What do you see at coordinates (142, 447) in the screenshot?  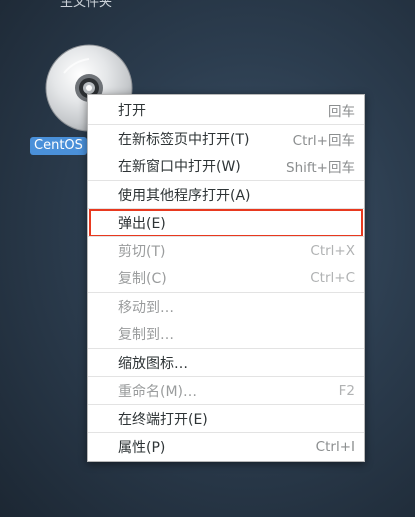 I see `menu-item-label: 属性(P)` at bounding box center [142, 447].